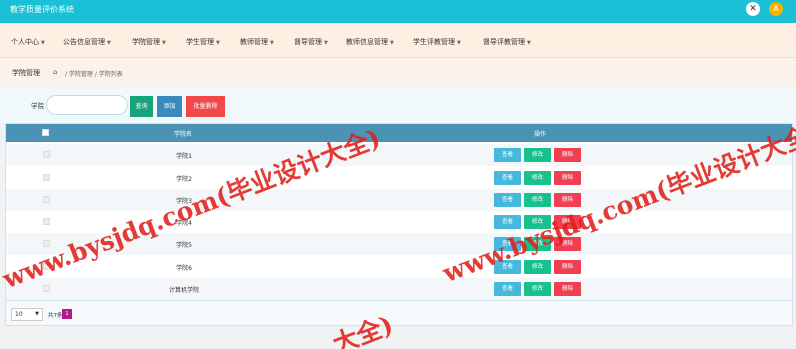  Describe the element at coordinates (27, 314) in the screenshot. I see `page-size-select: 10 ▼` at that location.